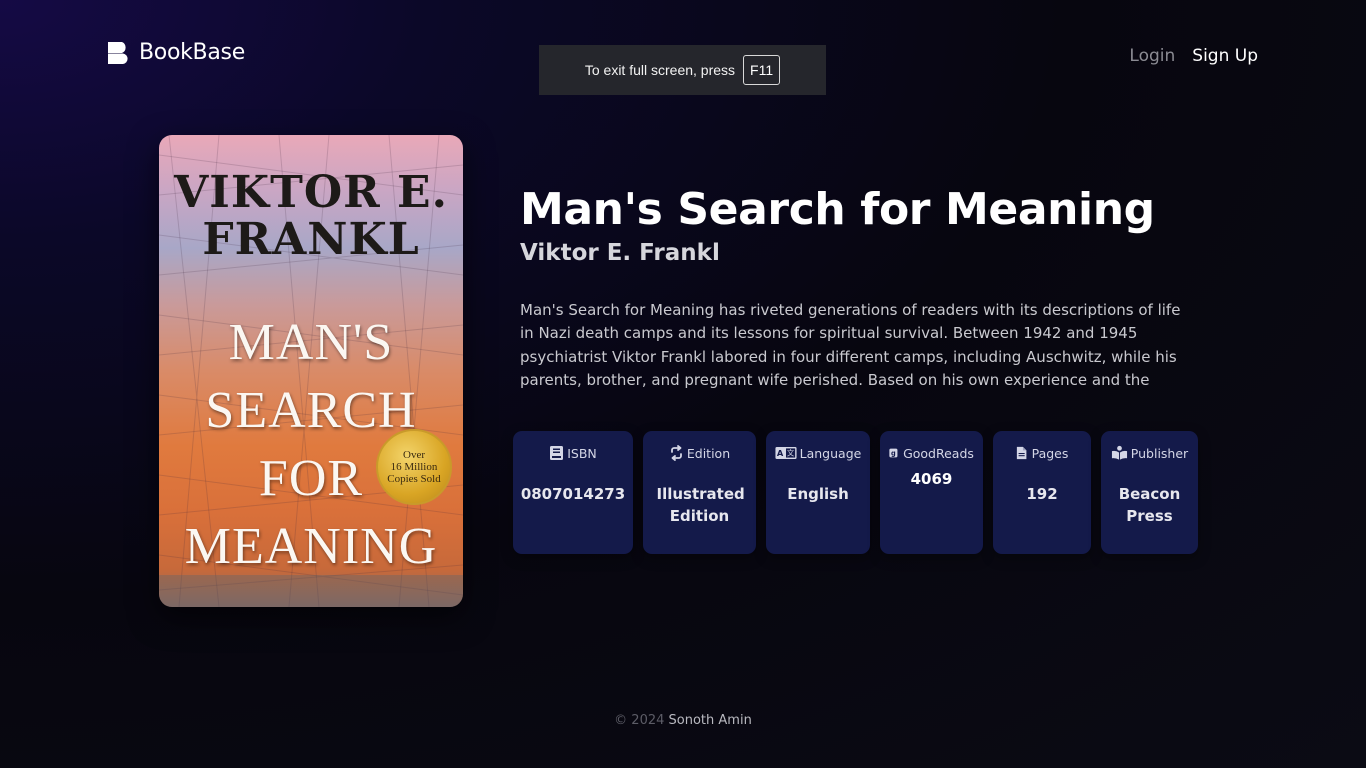 This screenshot has height=768, width=1366. I want to click on stat-card-isbn: ISBN 0807014273, so click(573, 492).